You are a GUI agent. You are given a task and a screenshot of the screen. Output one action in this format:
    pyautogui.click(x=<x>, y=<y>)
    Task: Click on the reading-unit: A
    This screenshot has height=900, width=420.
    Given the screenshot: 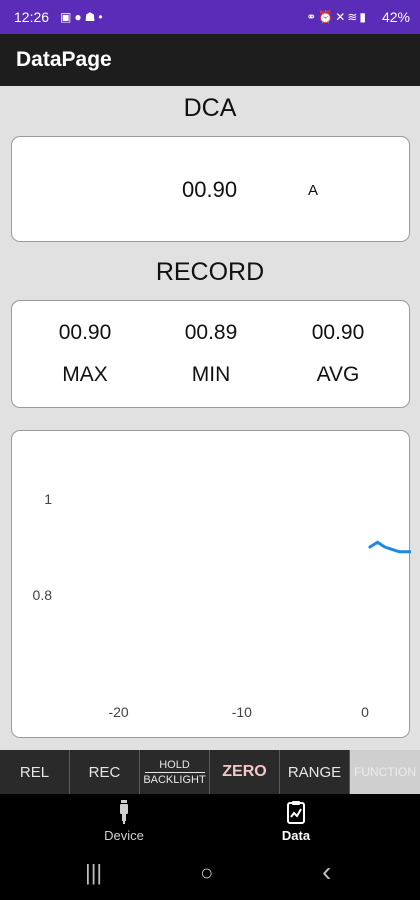 What is the action you would take?
    pyautogui.click(x=313, y=190)
    